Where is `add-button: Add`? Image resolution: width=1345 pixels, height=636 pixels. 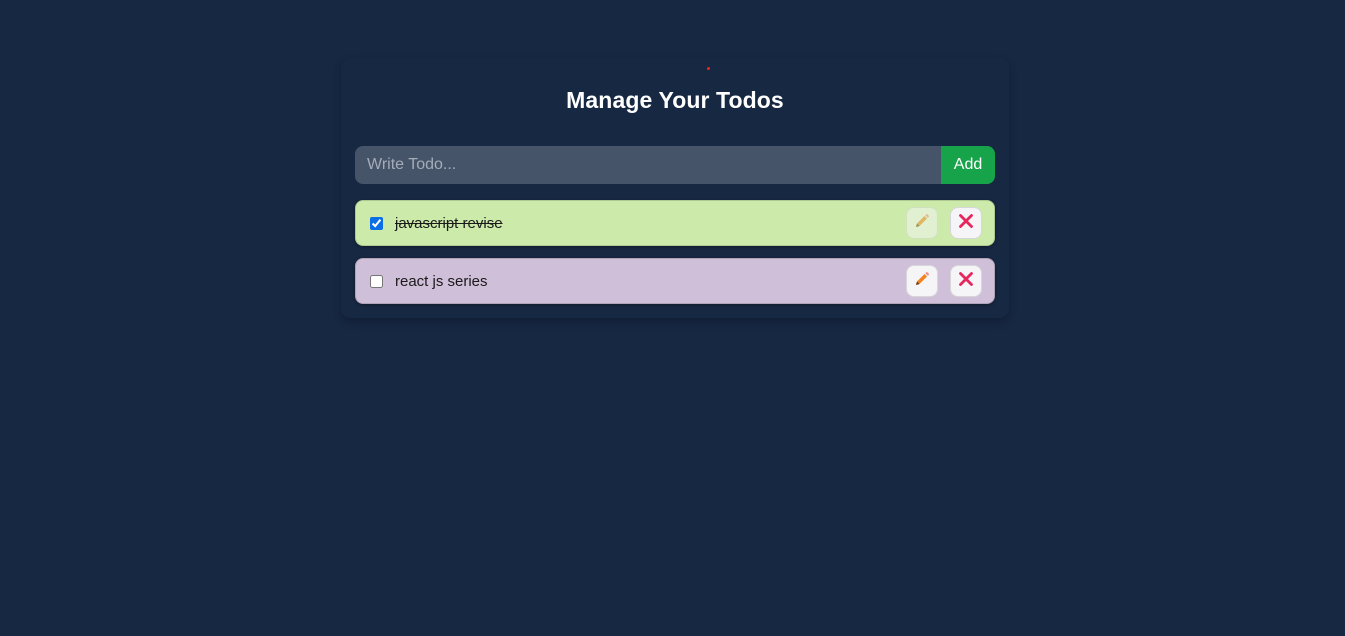
add-button: Add is located at coordinates (968, 165).